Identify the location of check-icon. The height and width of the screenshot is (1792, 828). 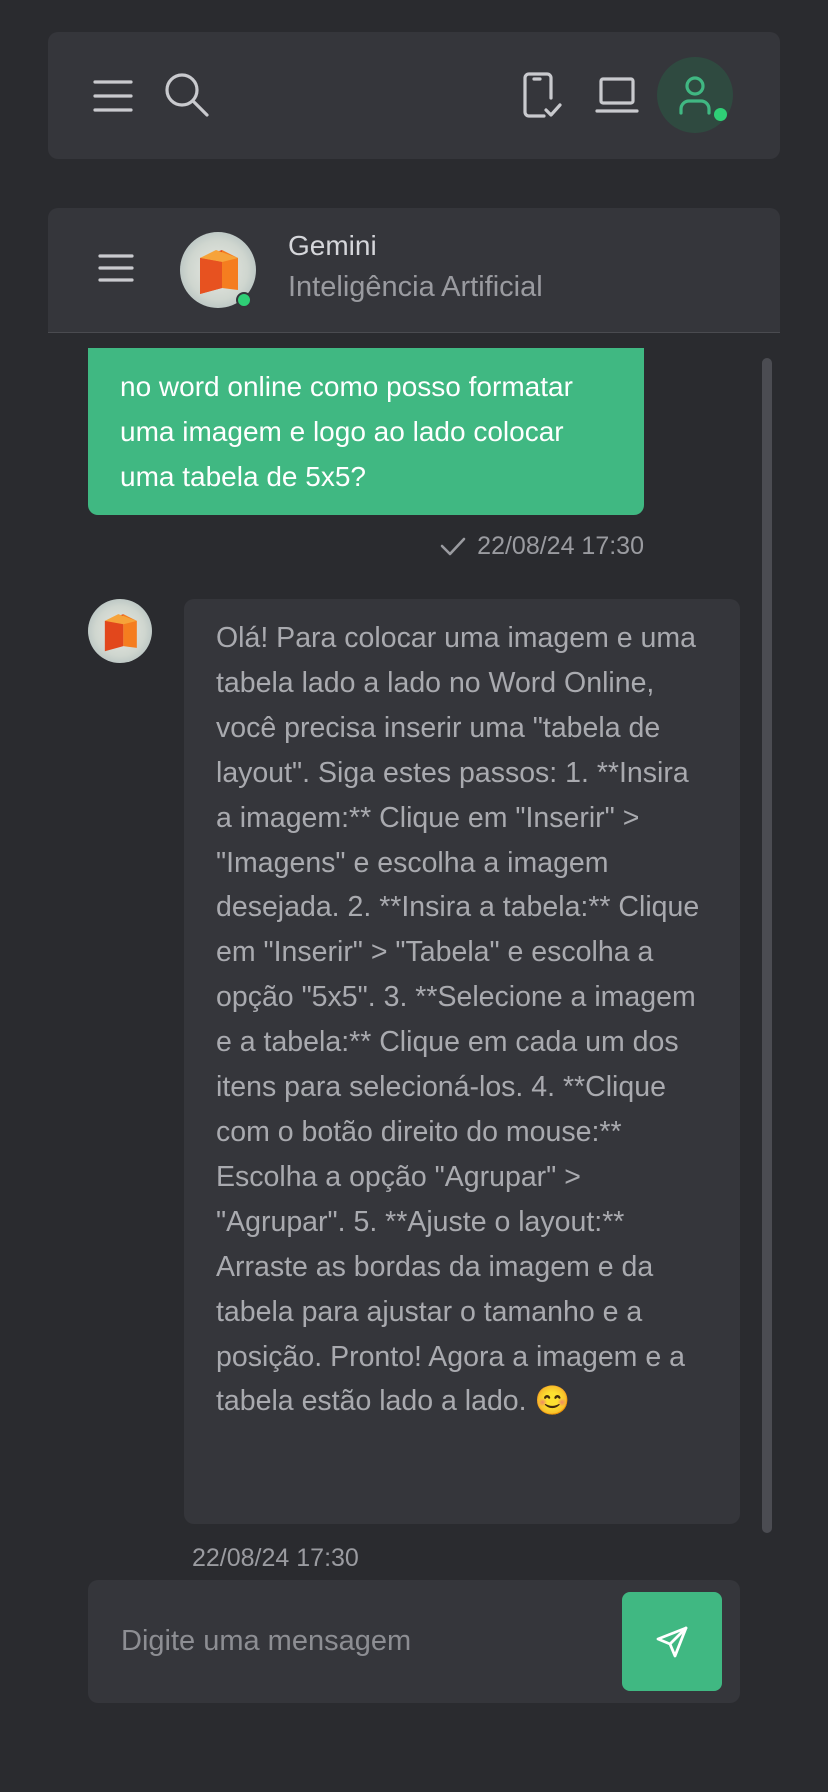
(453, 546).